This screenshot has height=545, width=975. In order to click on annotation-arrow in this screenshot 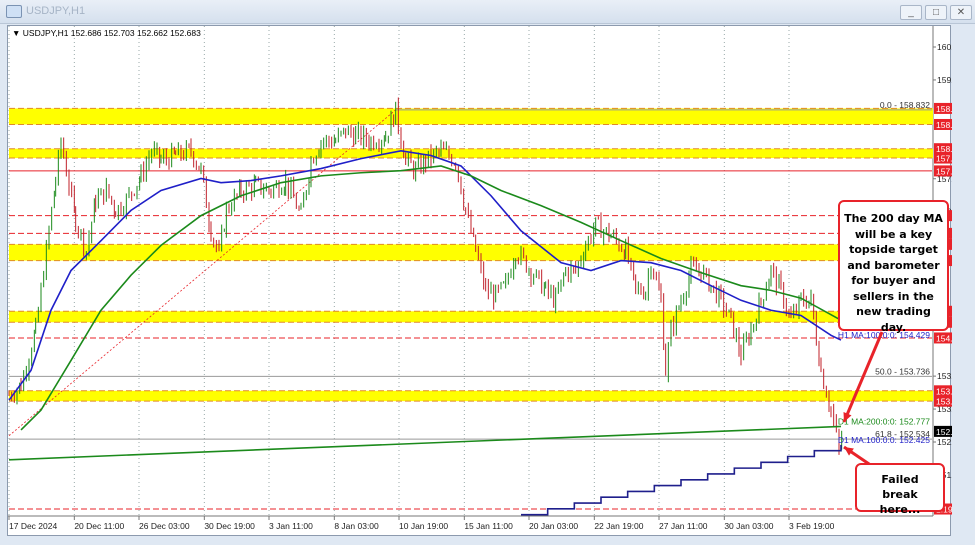, I will do `click(863, 377)`.